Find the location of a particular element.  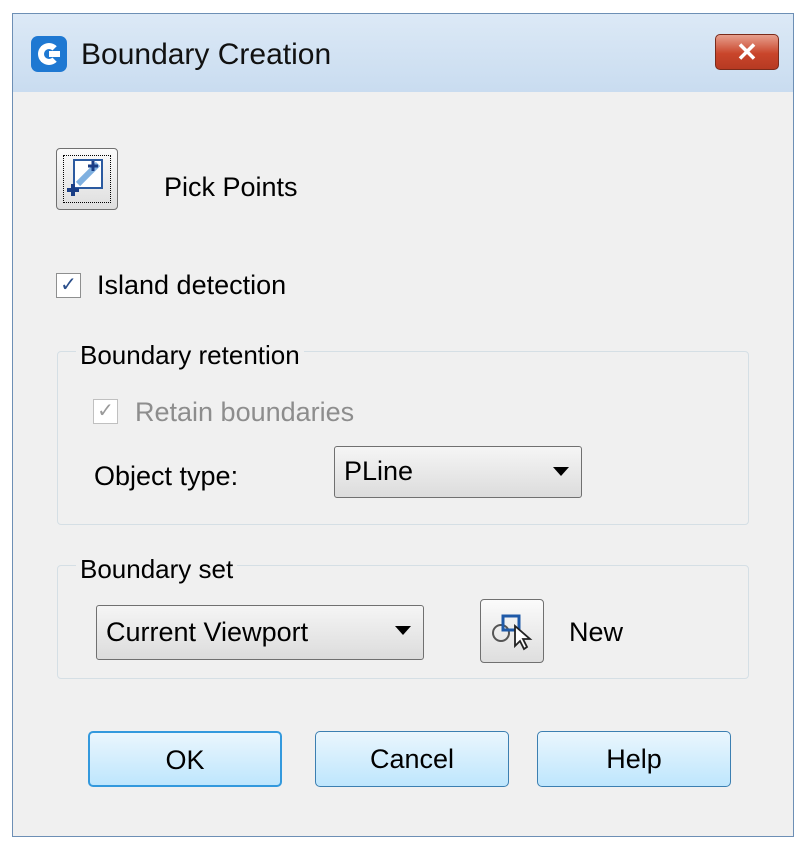

pick-points-icon is located at coordinates (85, 177).